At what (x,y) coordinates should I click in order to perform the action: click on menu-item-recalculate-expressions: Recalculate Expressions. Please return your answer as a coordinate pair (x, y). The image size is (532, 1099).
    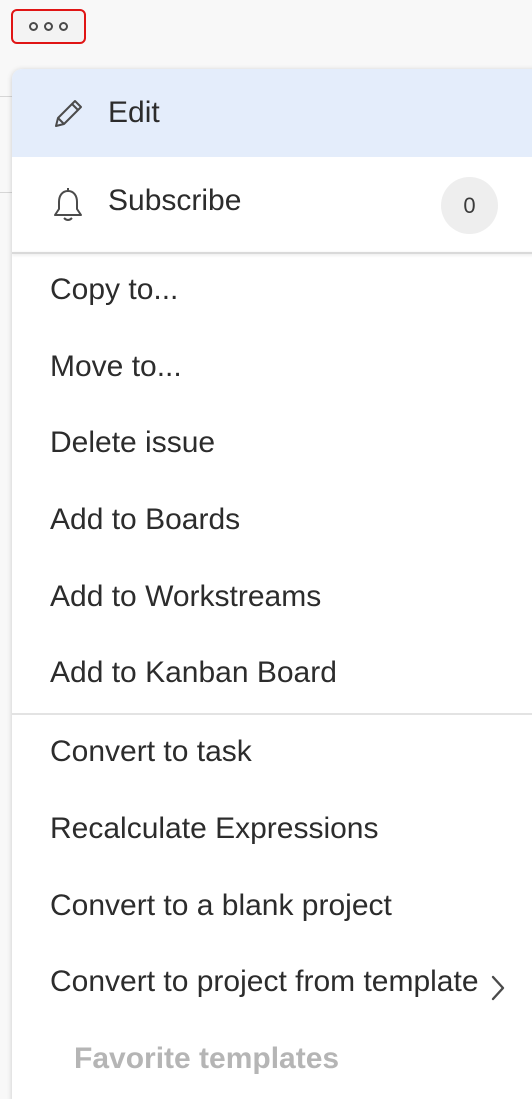
    Looking at the image, I should click on (214, 829).